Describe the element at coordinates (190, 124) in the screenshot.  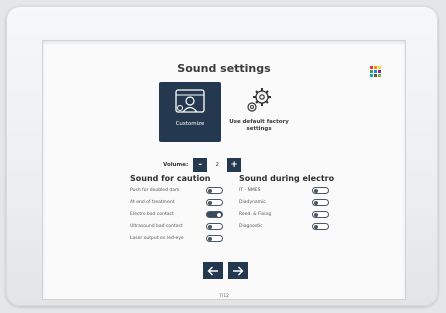
I see `customize-label: Customize` at that location.